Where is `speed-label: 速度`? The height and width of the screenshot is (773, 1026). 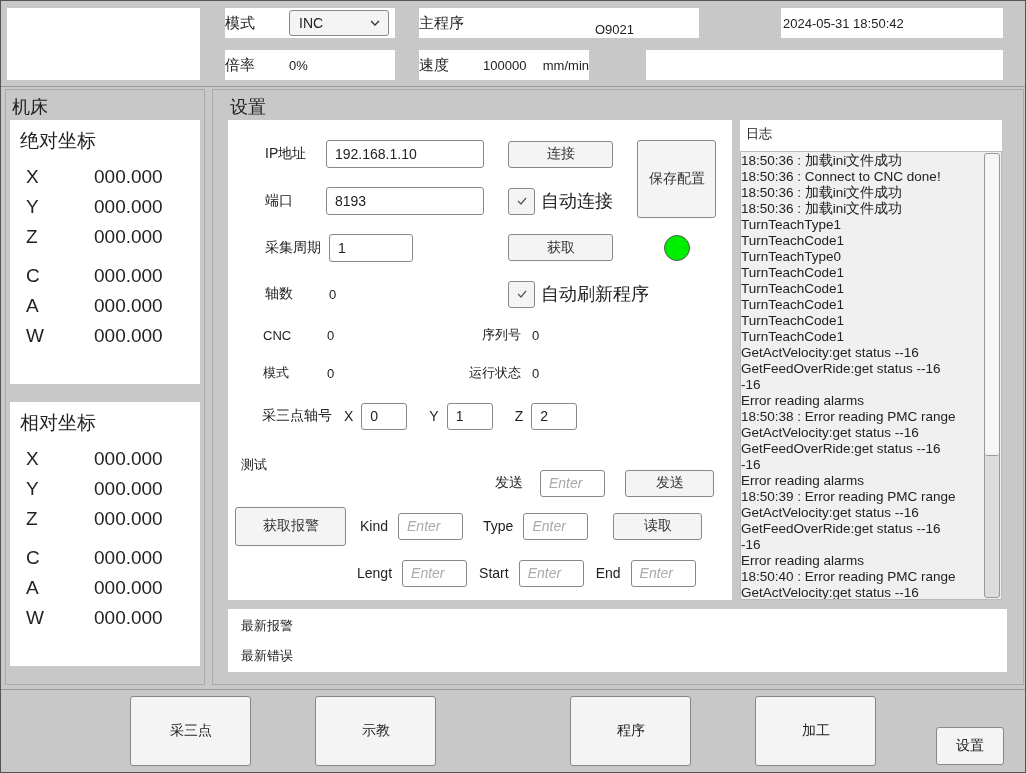
speed-label: 速度 is located at coordinates (434, 65).